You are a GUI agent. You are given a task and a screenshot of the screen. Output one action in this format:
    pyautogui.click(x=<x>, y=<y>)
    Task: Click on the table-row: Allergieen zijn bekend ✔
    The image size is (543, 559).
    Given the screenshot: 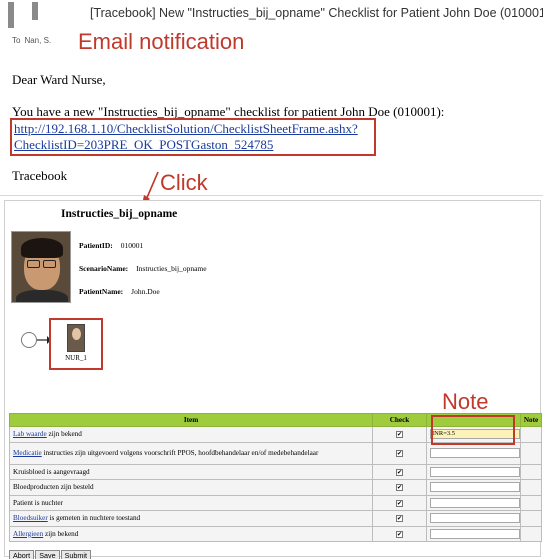 What is the action you would take?
    pyautogui.click(x=275, y=533)
    